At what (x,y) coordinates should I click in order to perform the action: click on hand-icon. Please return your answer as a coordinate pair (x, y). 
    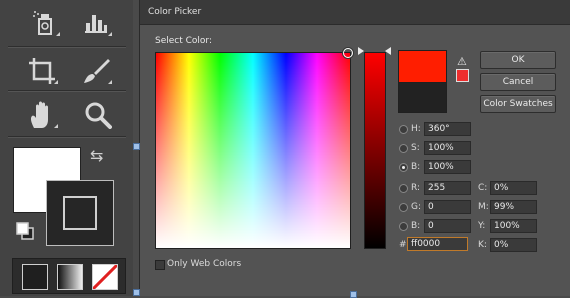
    Looking at the image, I should click on (42, 115).